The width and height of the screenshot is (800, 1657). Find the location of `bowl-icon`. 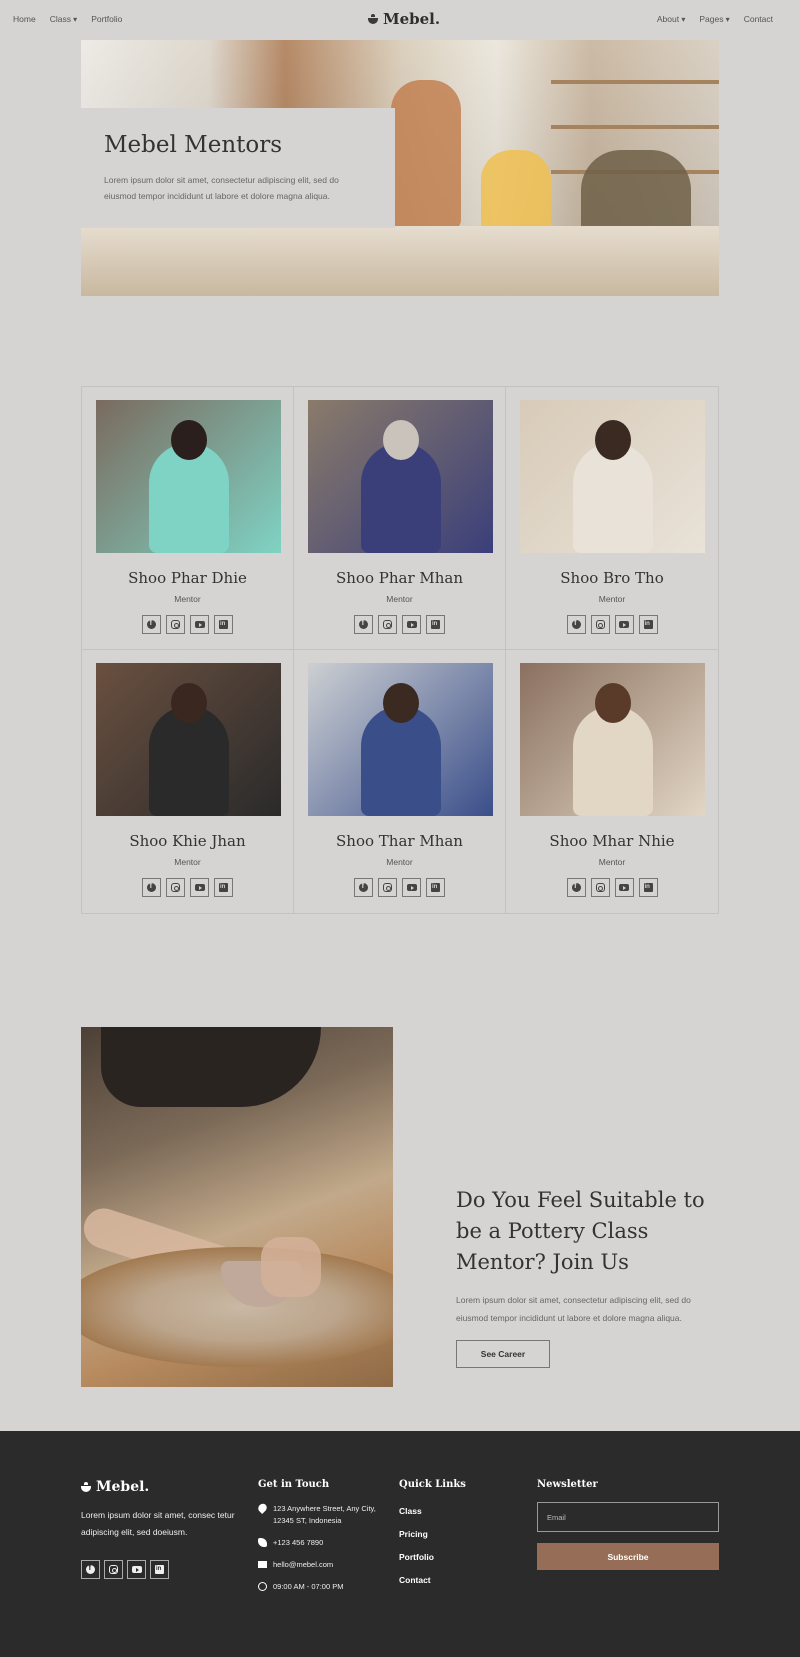

bowl-icon is located at coordinates (86, 1487).